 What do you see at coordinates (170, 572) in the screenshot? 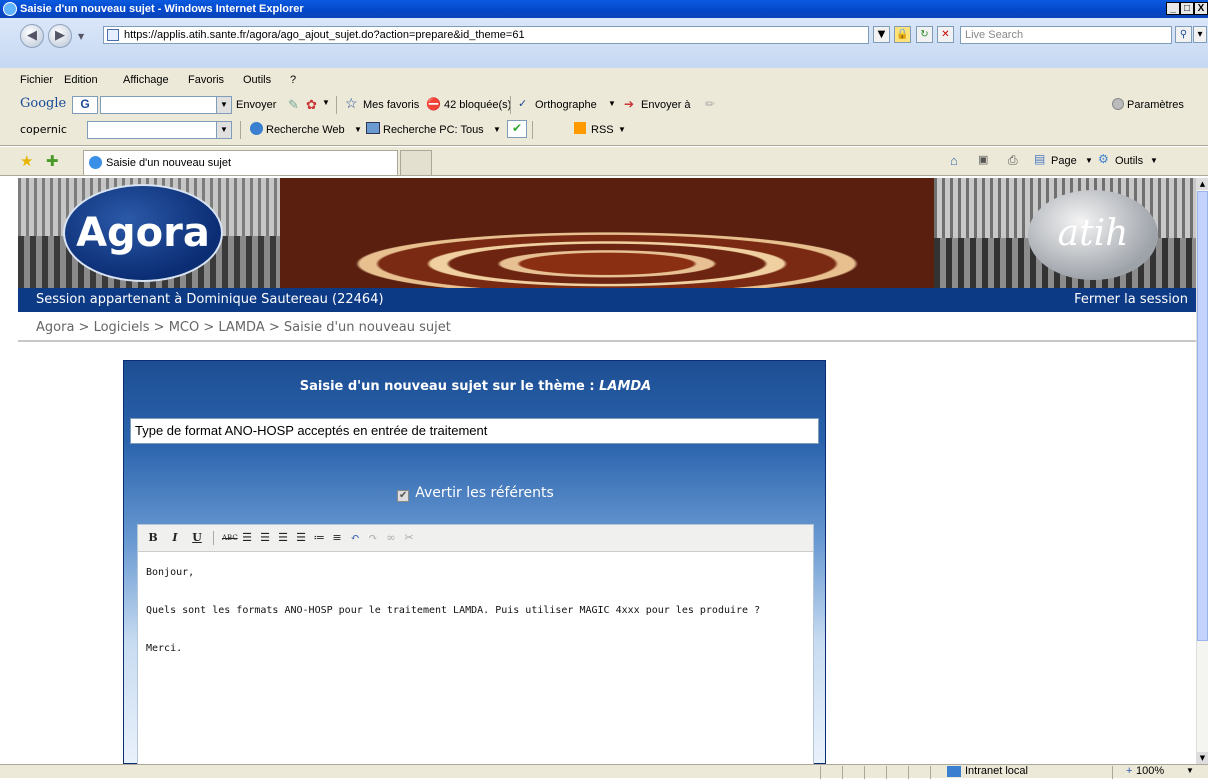
I see `editor-line: Bonjour,` at bounding box center [170, 572].